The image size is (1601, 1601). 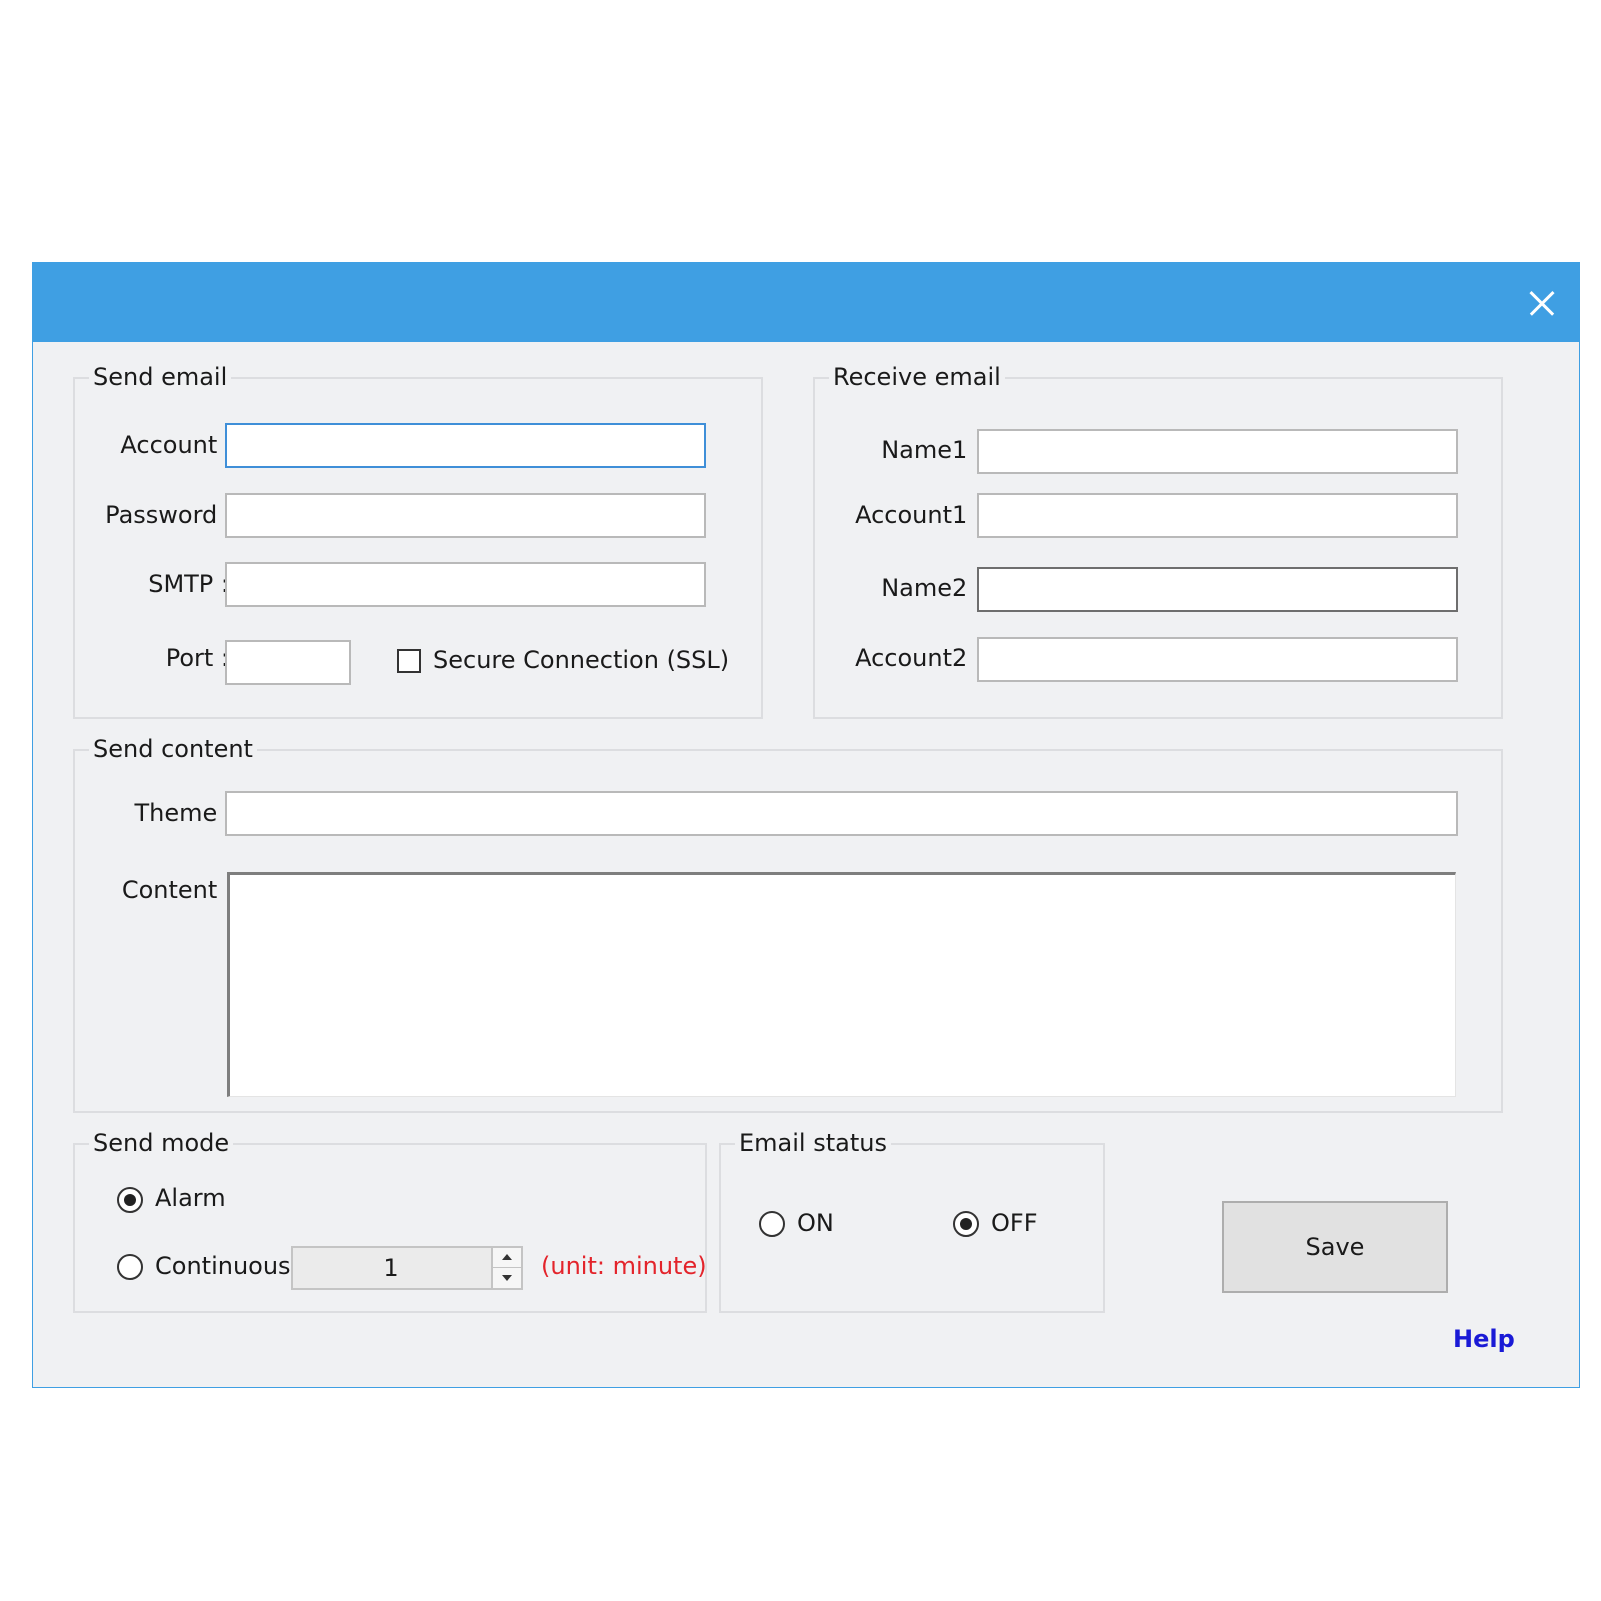 What do you see at coordinates (841, 984) in the screenshot?
I see `content-textarea` at bounding box center [841, 984].